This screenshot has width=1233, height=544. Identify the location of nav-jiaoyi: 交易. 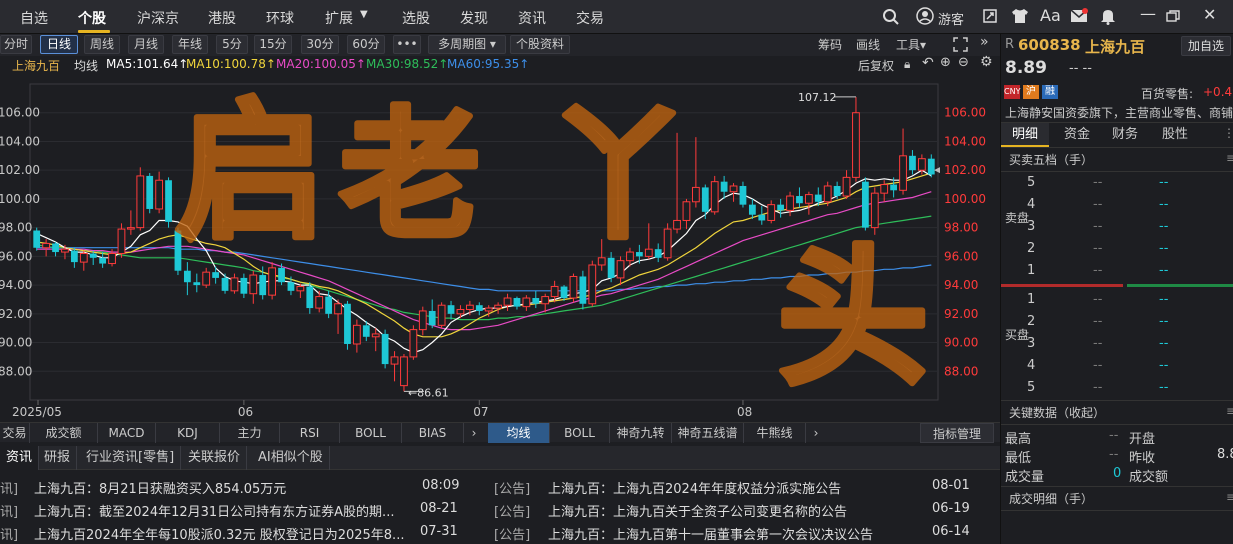
(590, 18).